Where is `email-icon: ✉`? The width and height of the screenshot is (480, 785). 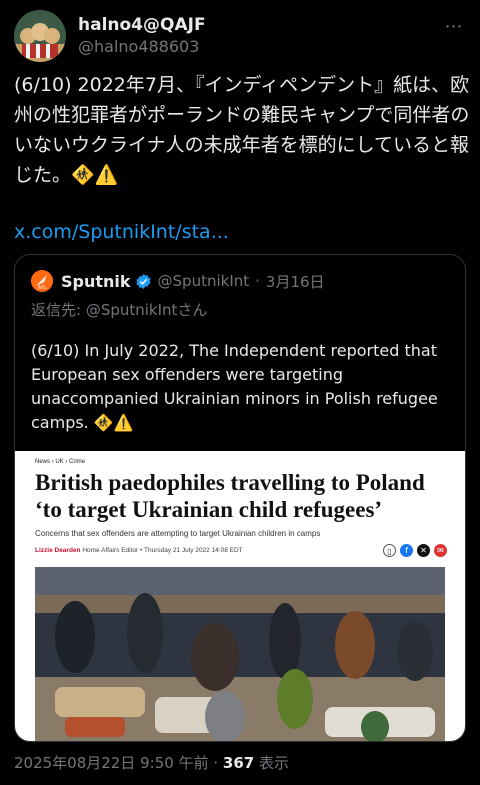
email-icon: ✉ is located at coordinates (440, 550).